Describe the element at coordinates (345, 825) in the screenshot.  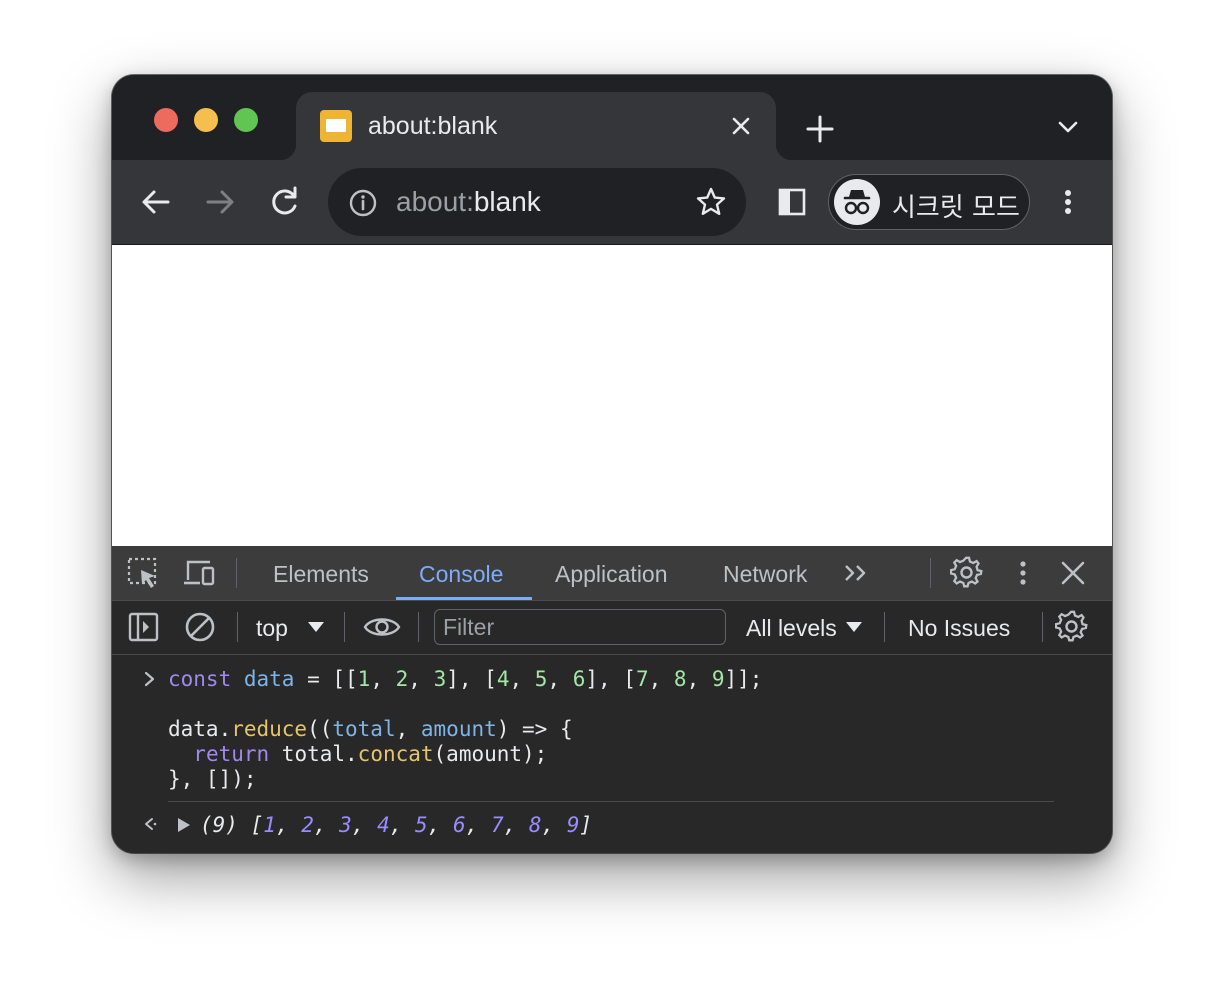
I see `array-item: 3` at that location.